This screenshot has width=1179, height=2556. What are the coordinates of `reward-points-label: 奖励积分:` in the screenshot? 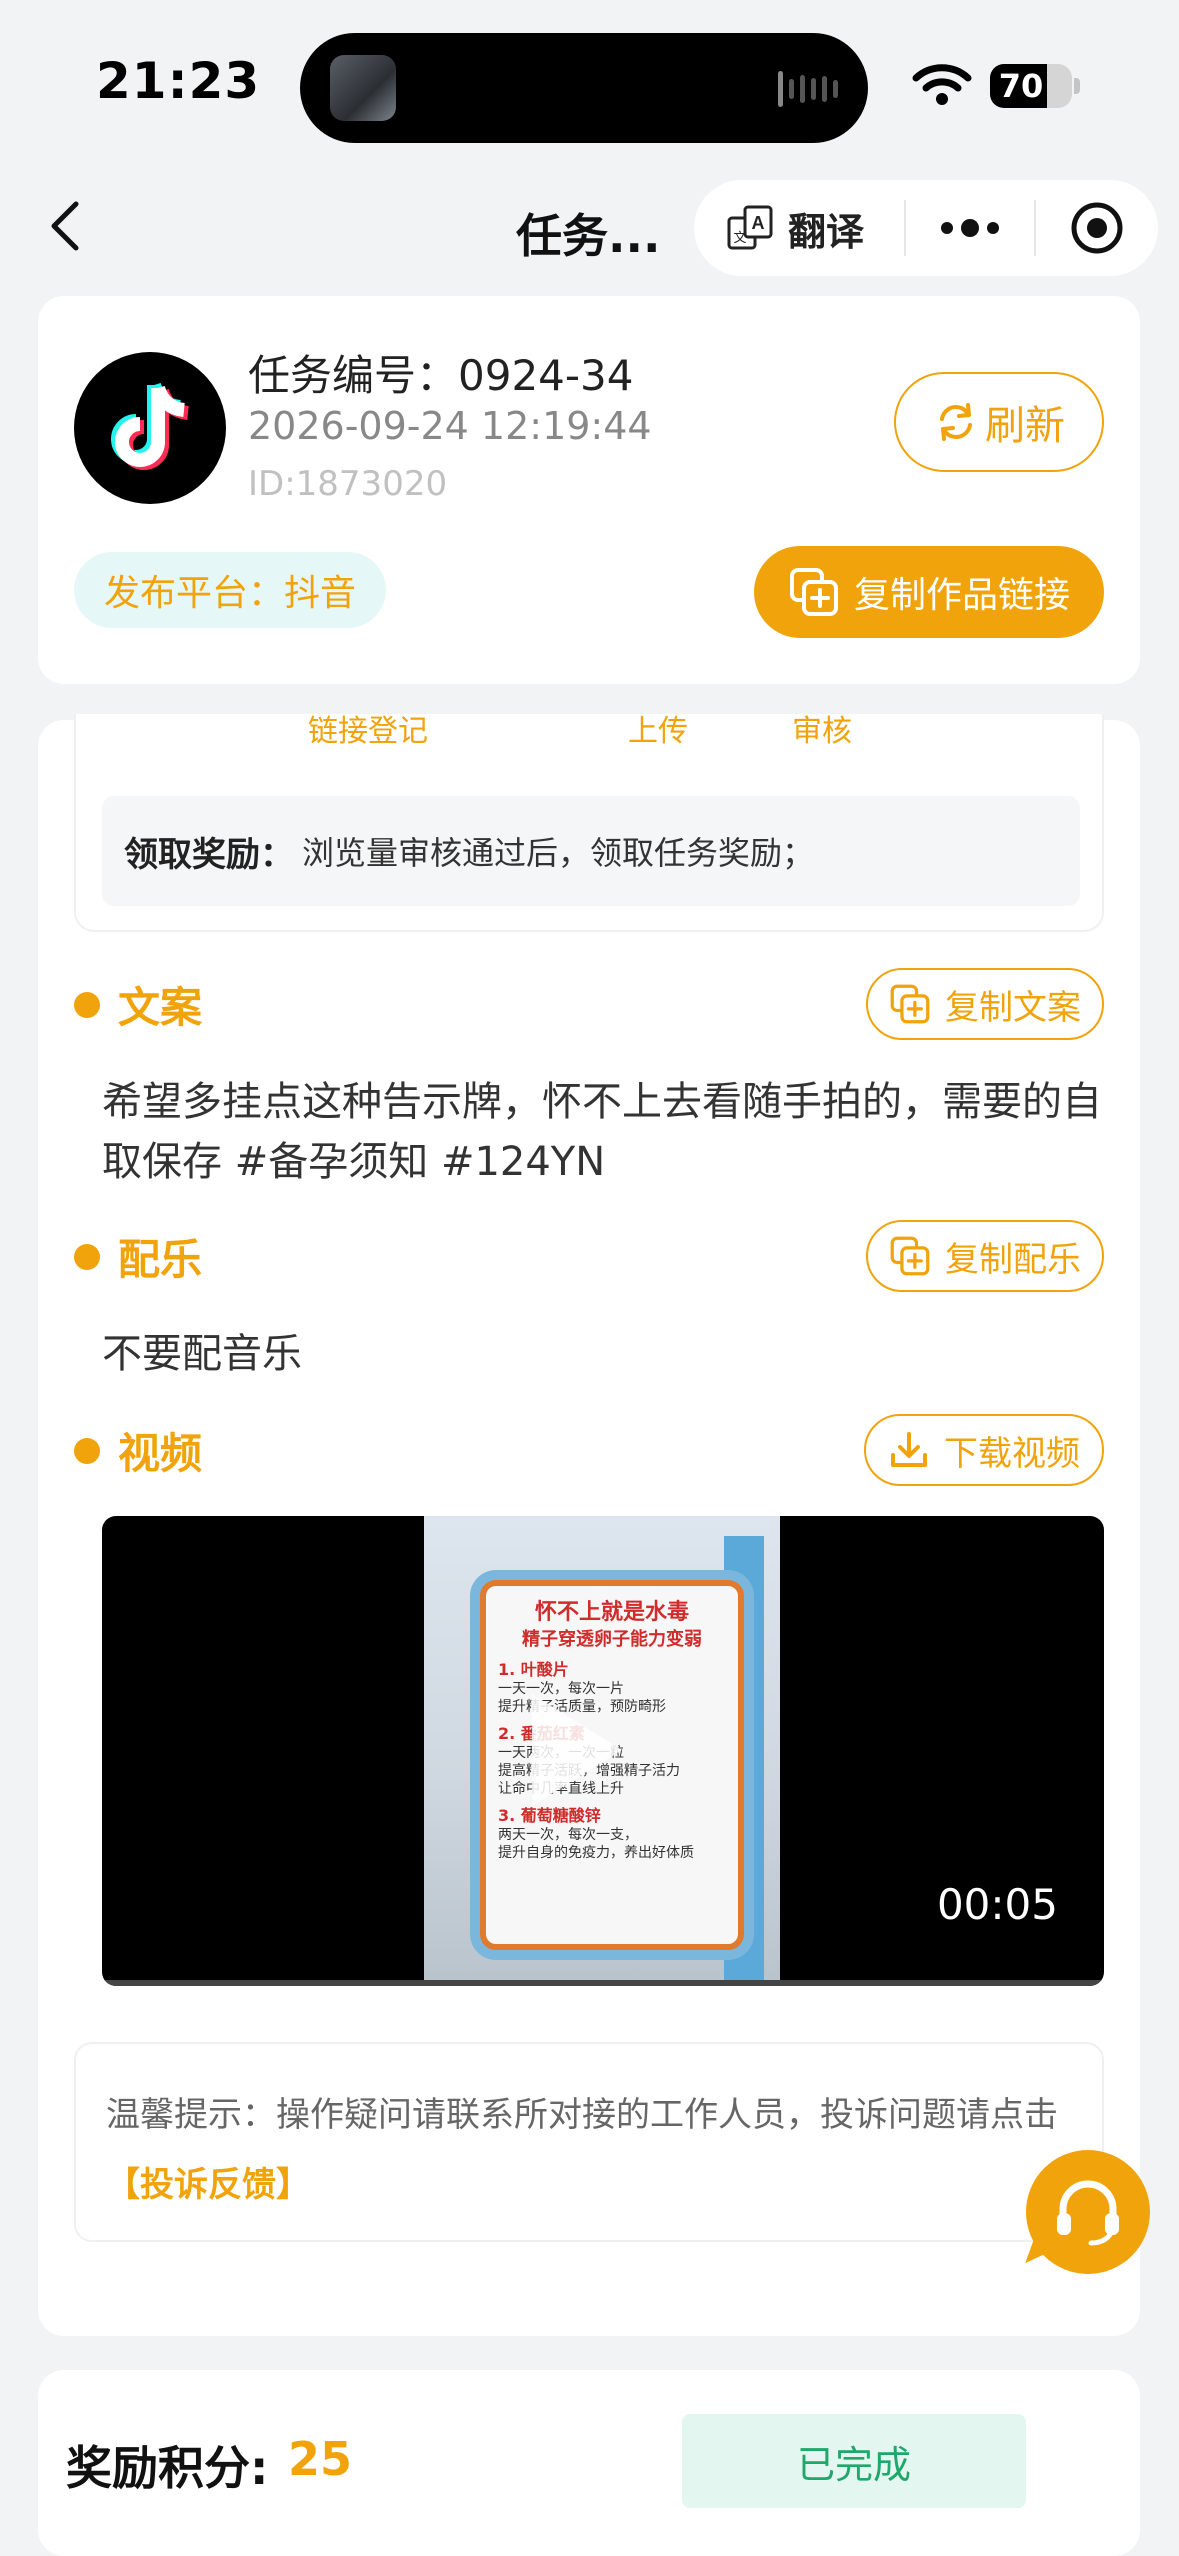 It's located at (167, 2468).